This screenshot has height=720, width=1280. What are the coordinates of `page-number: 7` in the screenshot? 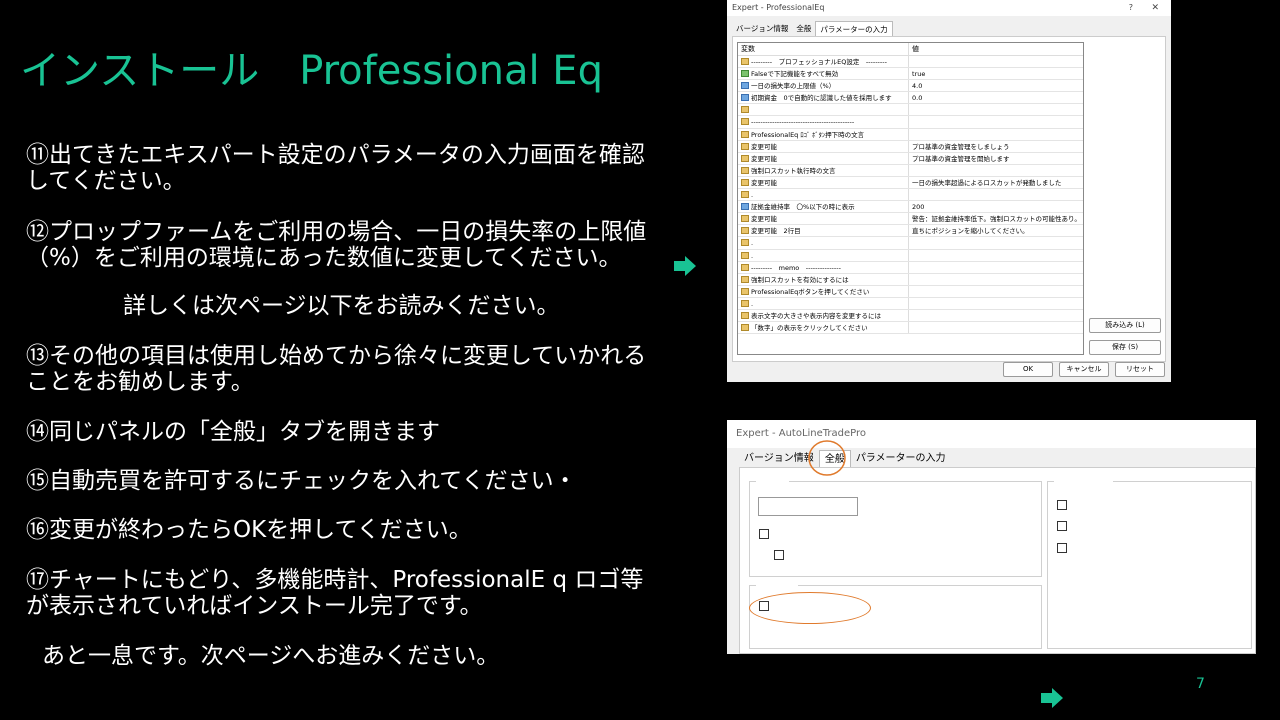 It's located at (1200, 684).